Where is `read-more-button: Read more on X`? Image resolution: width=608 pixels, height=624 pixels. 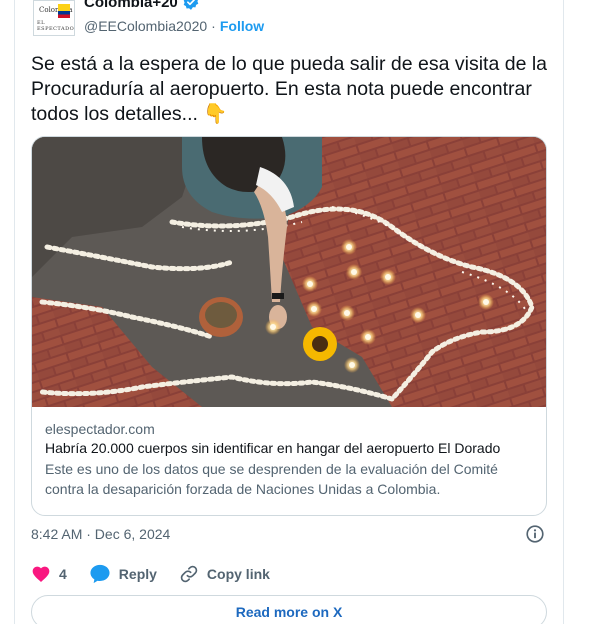 read-more-button: Read more on X is located at coordinates (289, 609).